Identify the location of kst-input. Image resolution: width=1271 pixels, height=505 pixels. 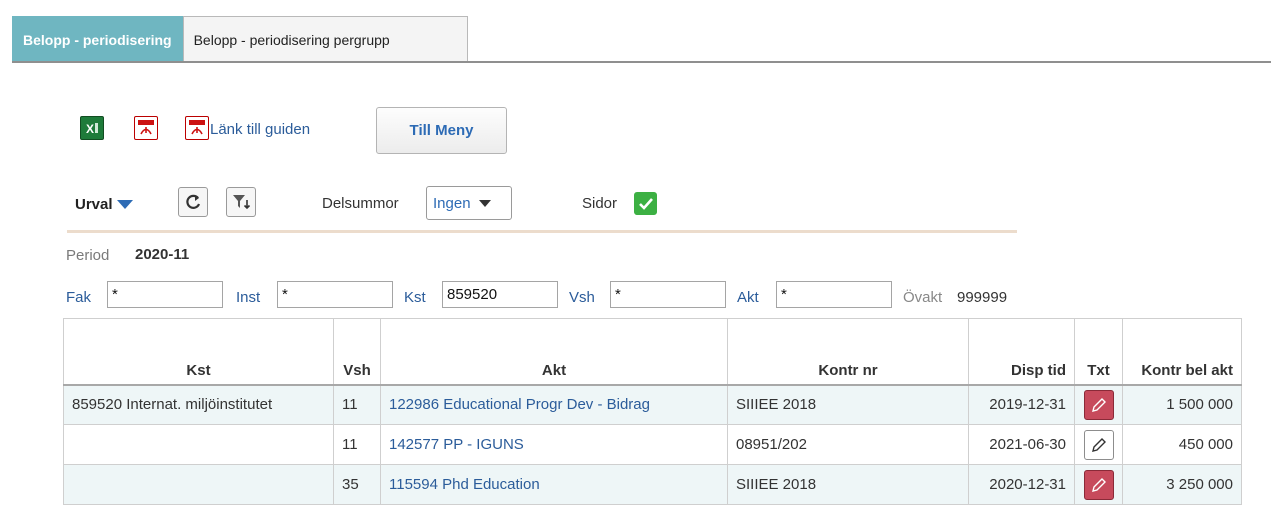
(500, 294).